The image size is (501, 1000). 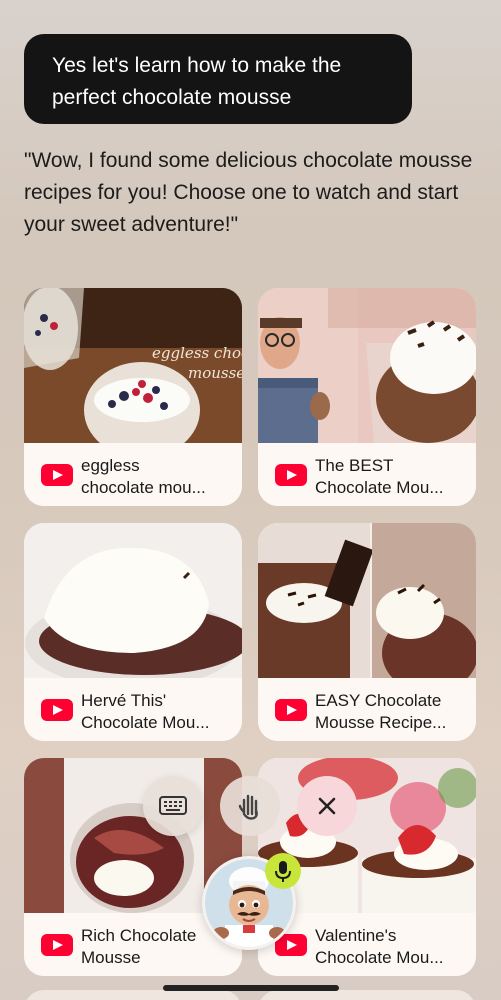 I want to click on hand-button, so click(x=250, y=806).